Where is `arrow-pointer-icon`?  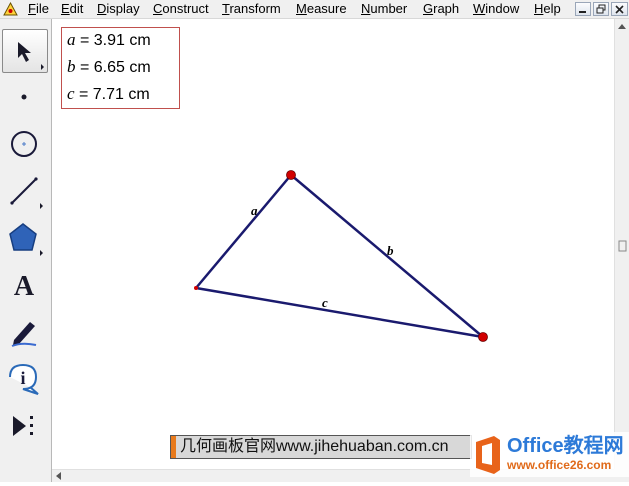 arrow-pointer-icon is located at coordinates (31, 56).